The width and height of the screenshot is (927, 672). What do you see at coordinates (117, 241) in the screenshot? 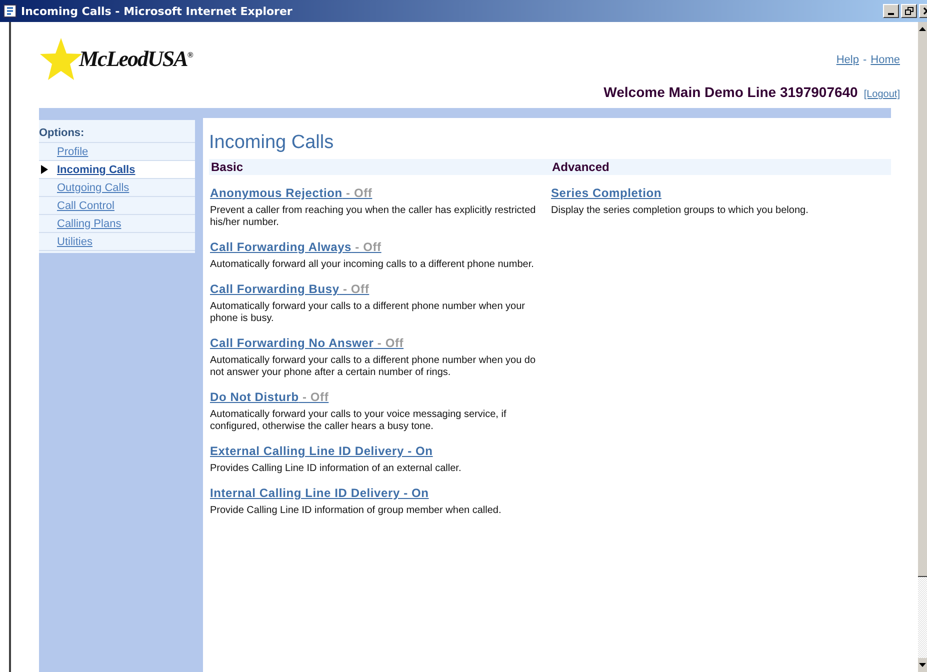
I see `nav-item: Utilities` at bounding box center [117, 241].